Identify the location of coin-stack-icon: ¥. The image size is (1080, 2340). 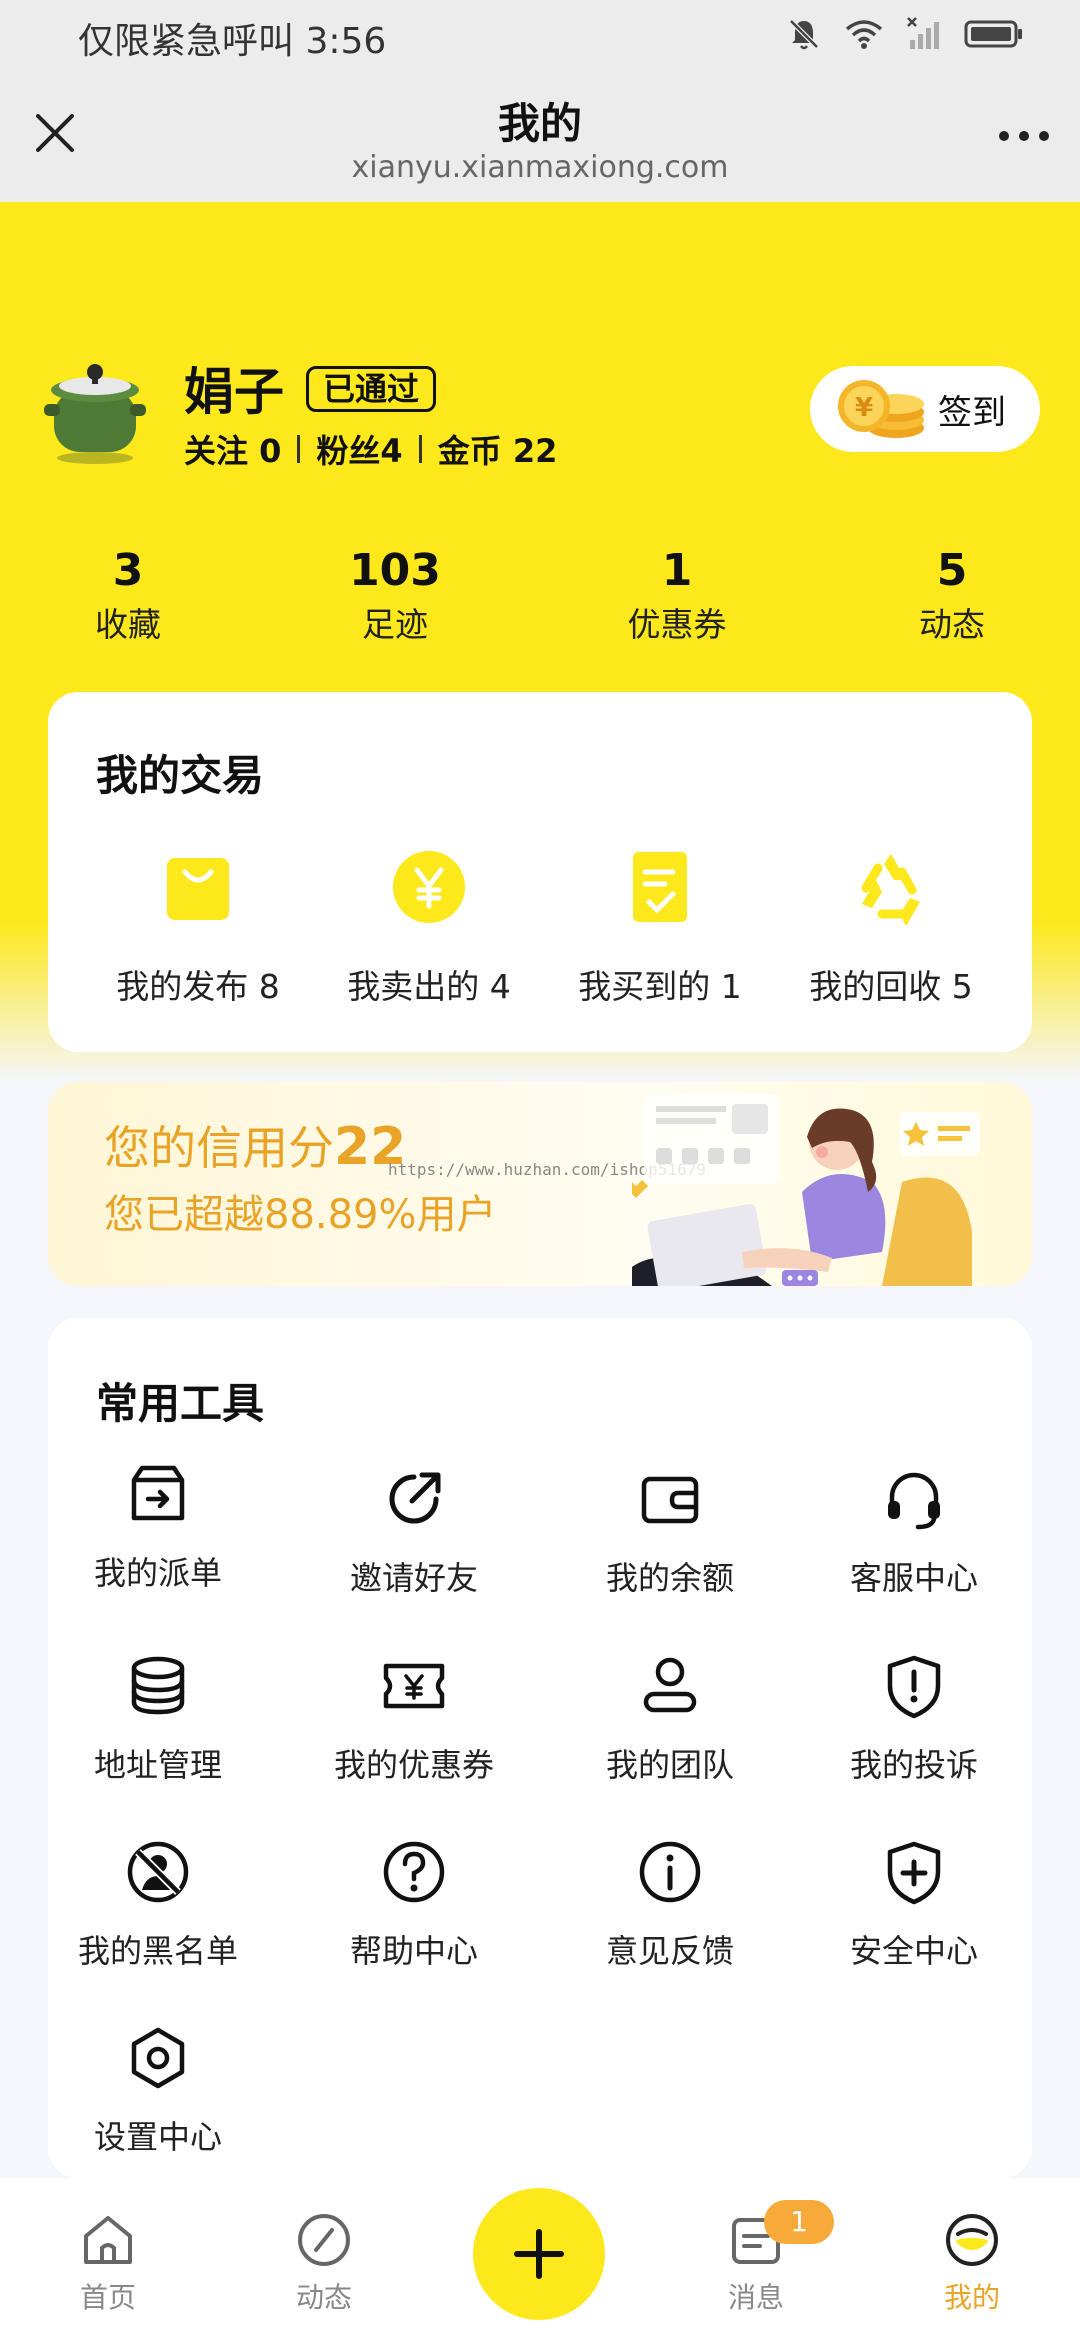
(881, 409).